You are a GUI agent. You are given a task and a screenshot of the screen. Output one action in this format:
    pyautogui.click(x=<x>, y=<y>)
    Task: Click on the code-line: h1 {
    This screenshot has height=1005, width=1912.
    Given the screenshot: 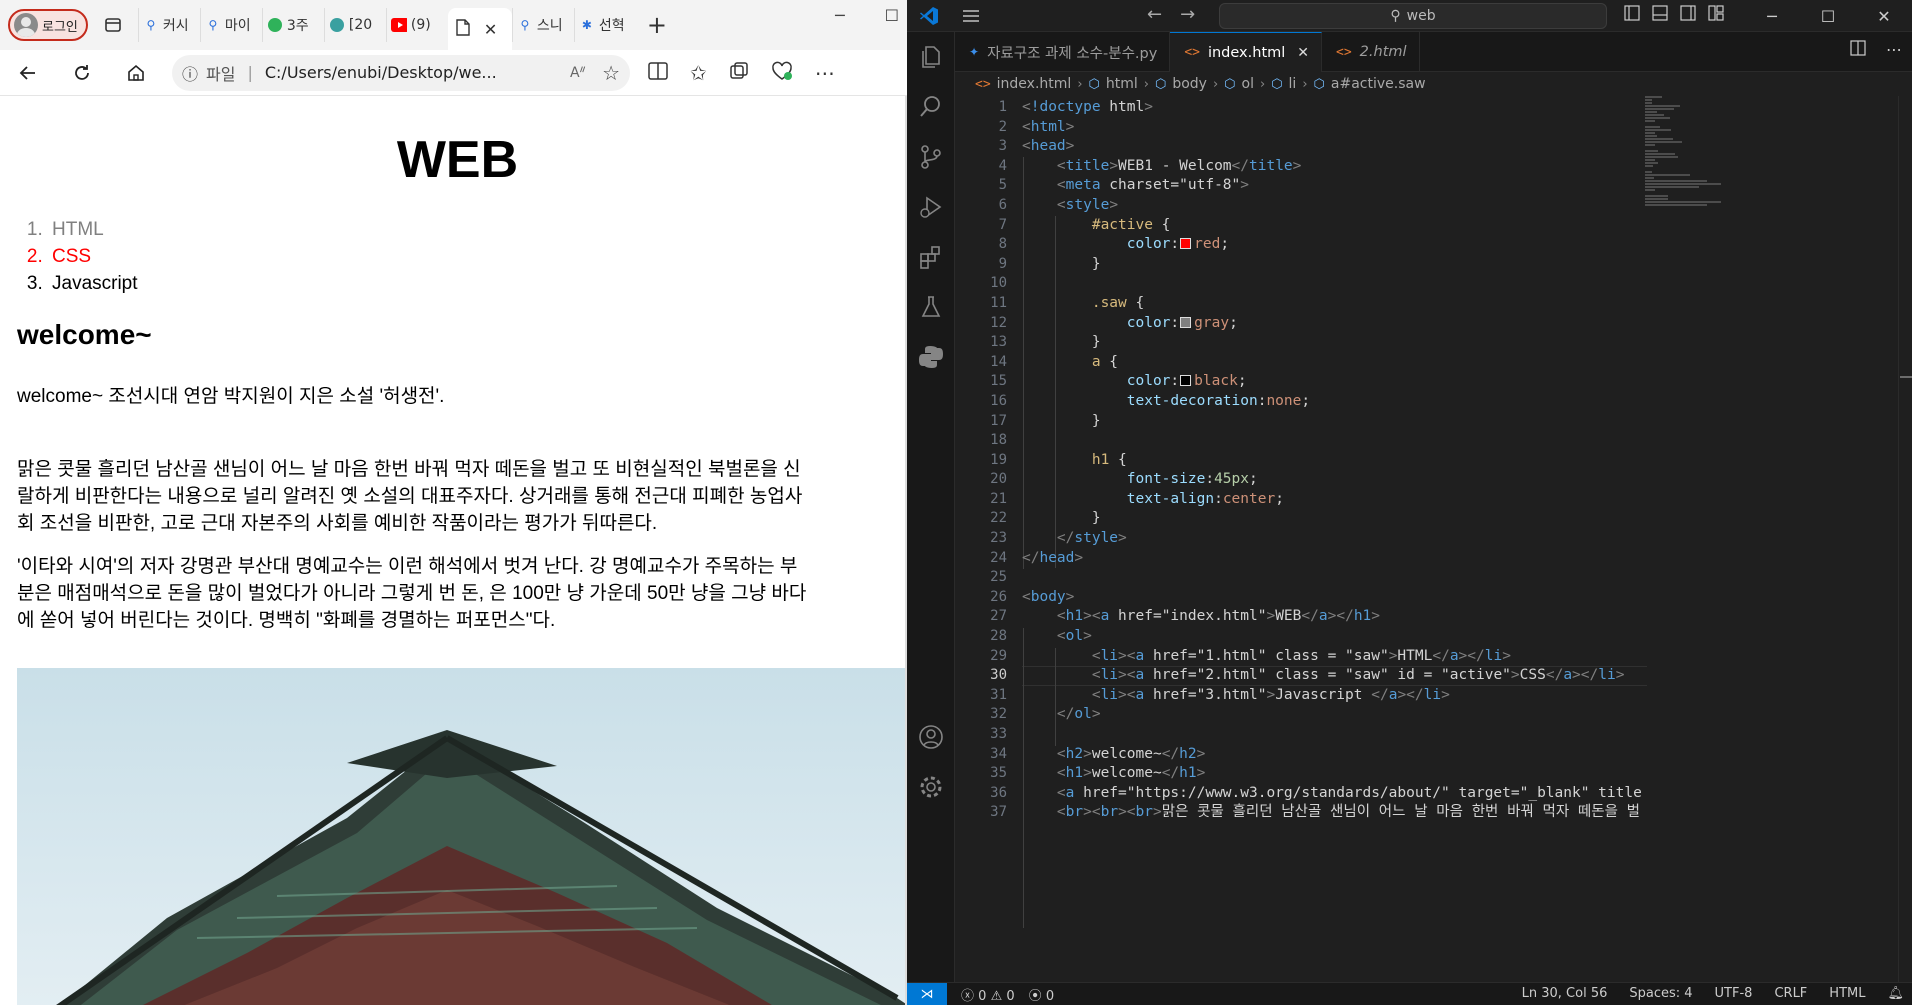 What is the action you would take?
    pyautogui.click(x=1109, y=459)
    